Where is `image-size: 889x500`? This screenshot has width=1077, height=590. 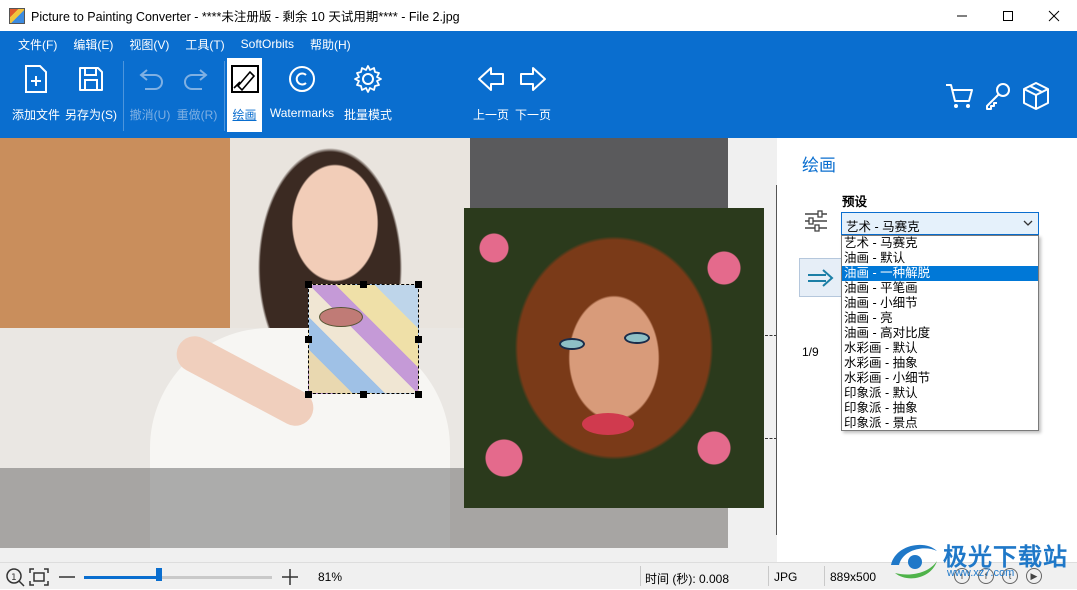 image-size: 889x500 is located at coordinates (853, 577).